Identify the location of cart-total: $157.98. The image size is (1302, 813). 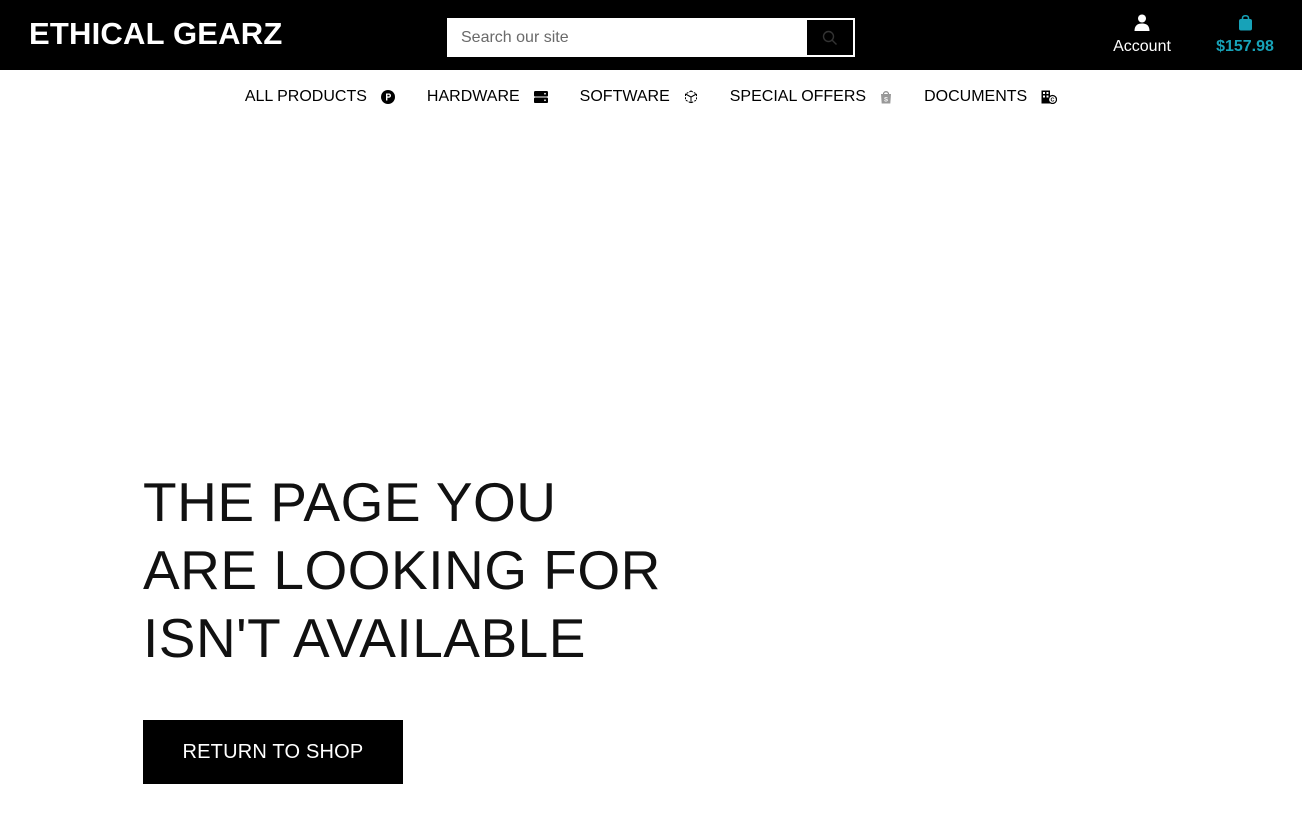
(1245, 46).